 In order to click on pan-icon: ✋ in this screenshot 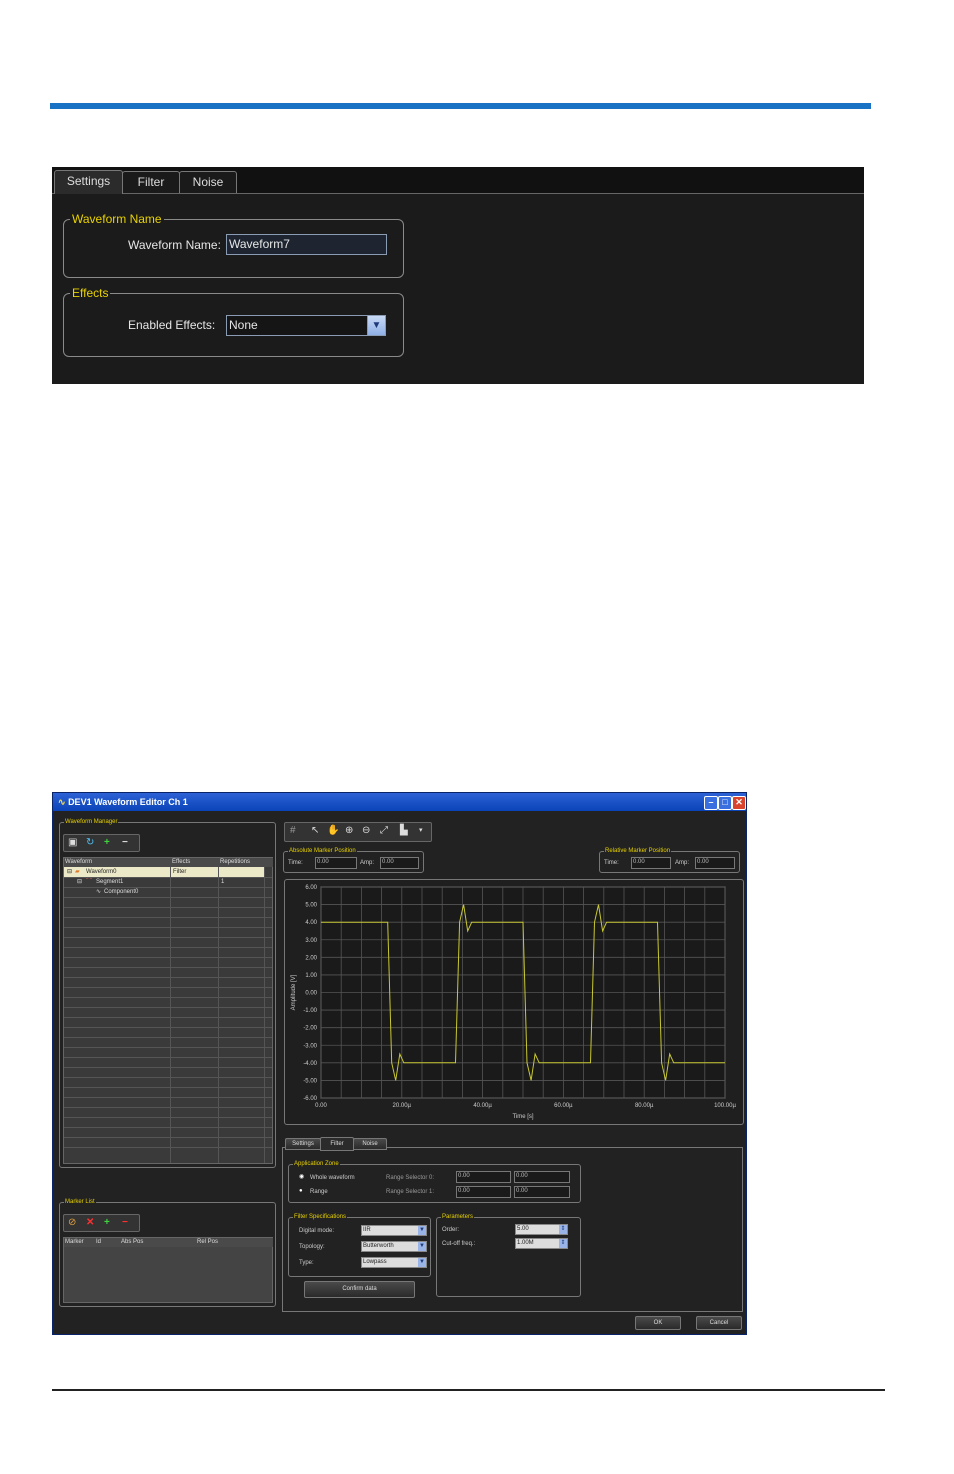, I will do `click(333, 831)`.